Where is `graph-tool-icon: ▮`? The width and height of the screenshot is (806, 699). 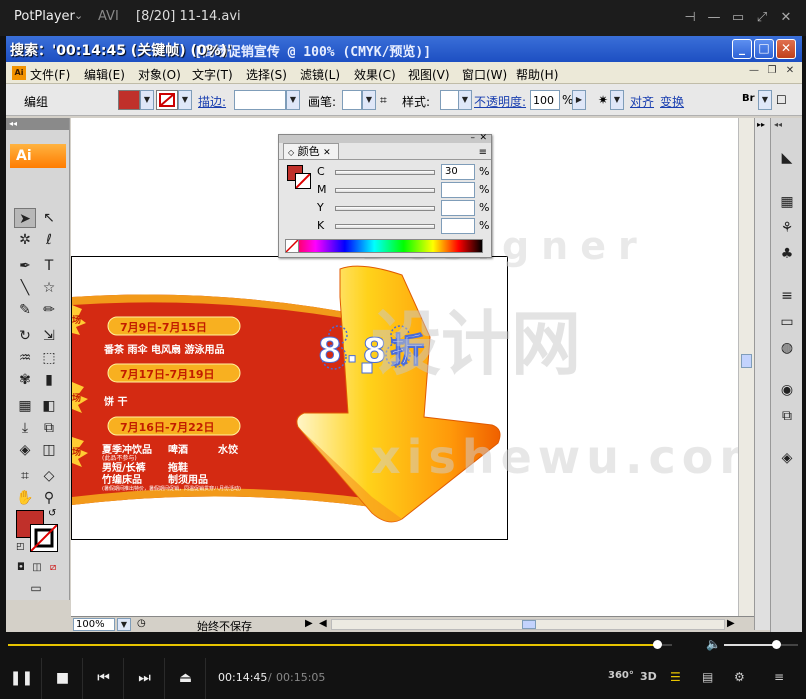
graph-tool-icon: ▮ is located at coordinates (49, 380).